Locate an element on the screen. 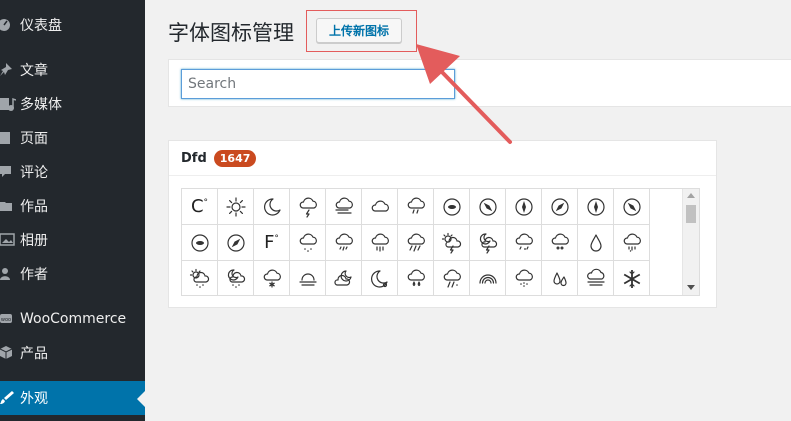 The height and width of the screenshot is (421, 791). scroll-thumb is located at coordinates (691, 214).